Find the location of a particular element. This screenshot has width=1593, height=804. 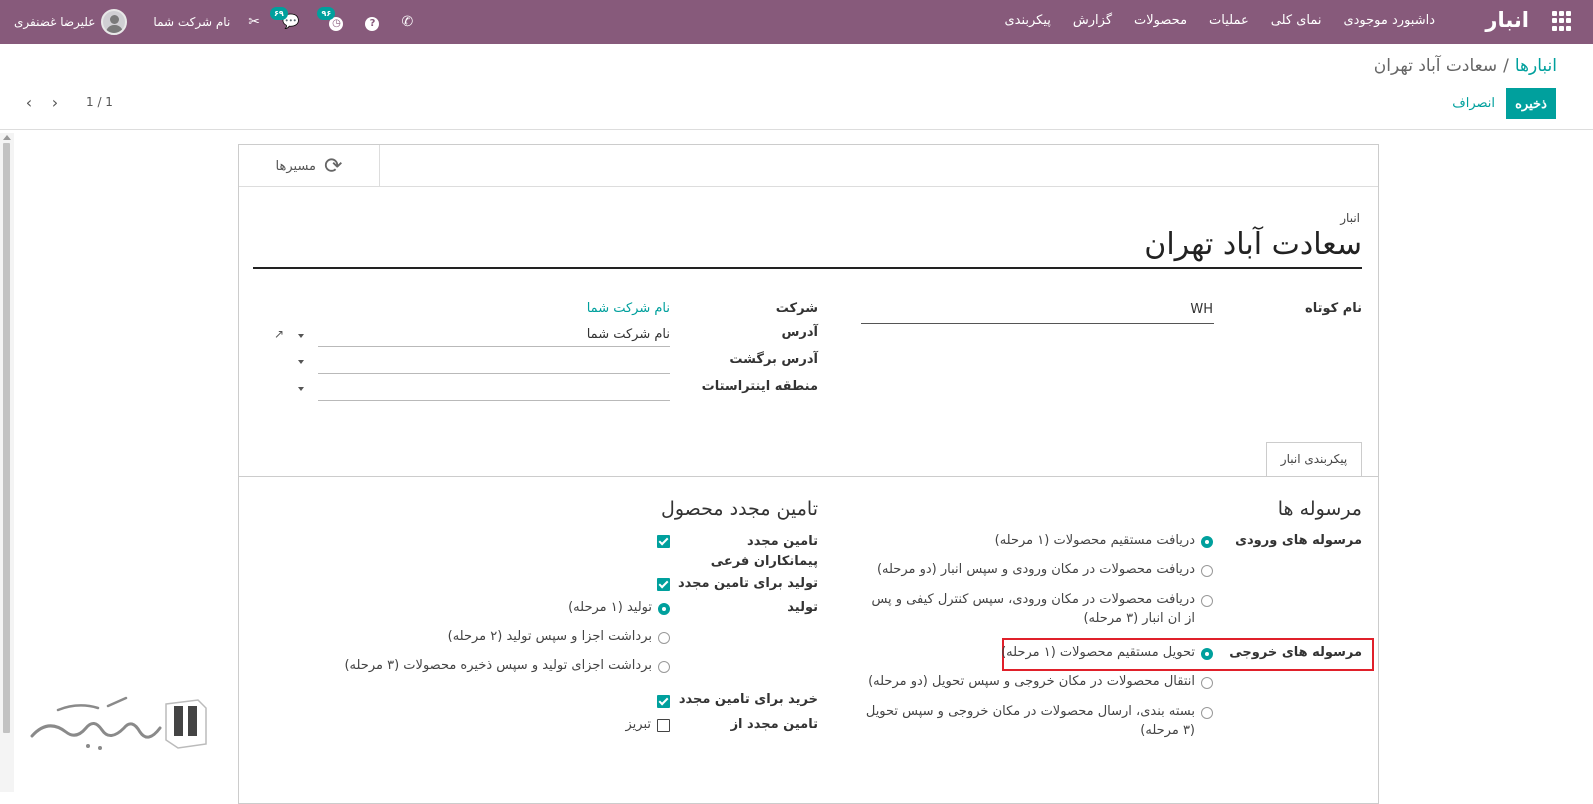

return-address-label: آدرس برگشت is located at coordinates (773, 359).